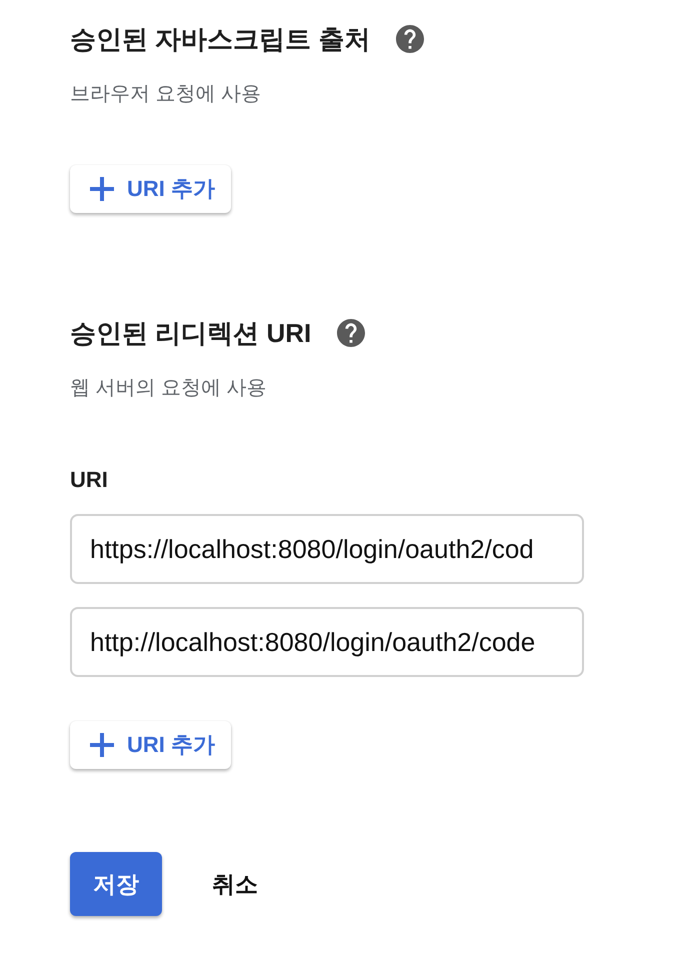 This screenshot has width=686, height=956. I want to click on uri-input-field: http://localhost:8080/login/oauth2/code, so click(327, 642).